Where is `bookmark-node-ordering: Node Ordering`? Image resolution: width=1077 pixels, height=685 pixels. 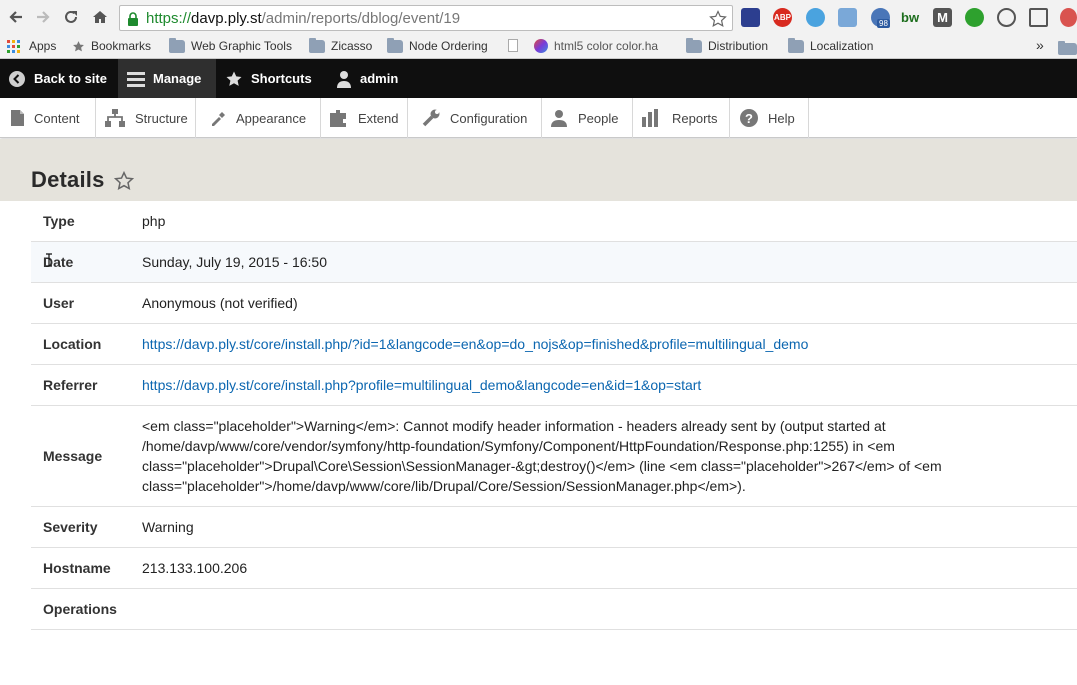
bookmark-node-ordering: Node Ordering is located at coordinates (437, 45).